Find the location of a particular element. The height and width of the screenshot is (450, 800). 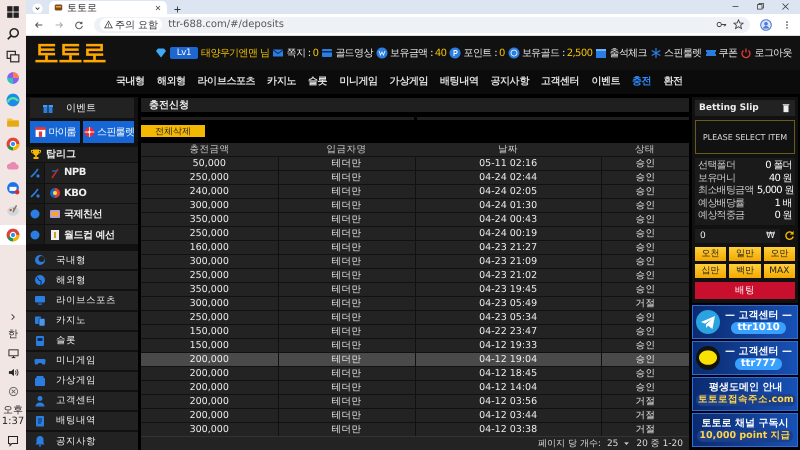

monitor-icon is located at coordinates (40, 300).